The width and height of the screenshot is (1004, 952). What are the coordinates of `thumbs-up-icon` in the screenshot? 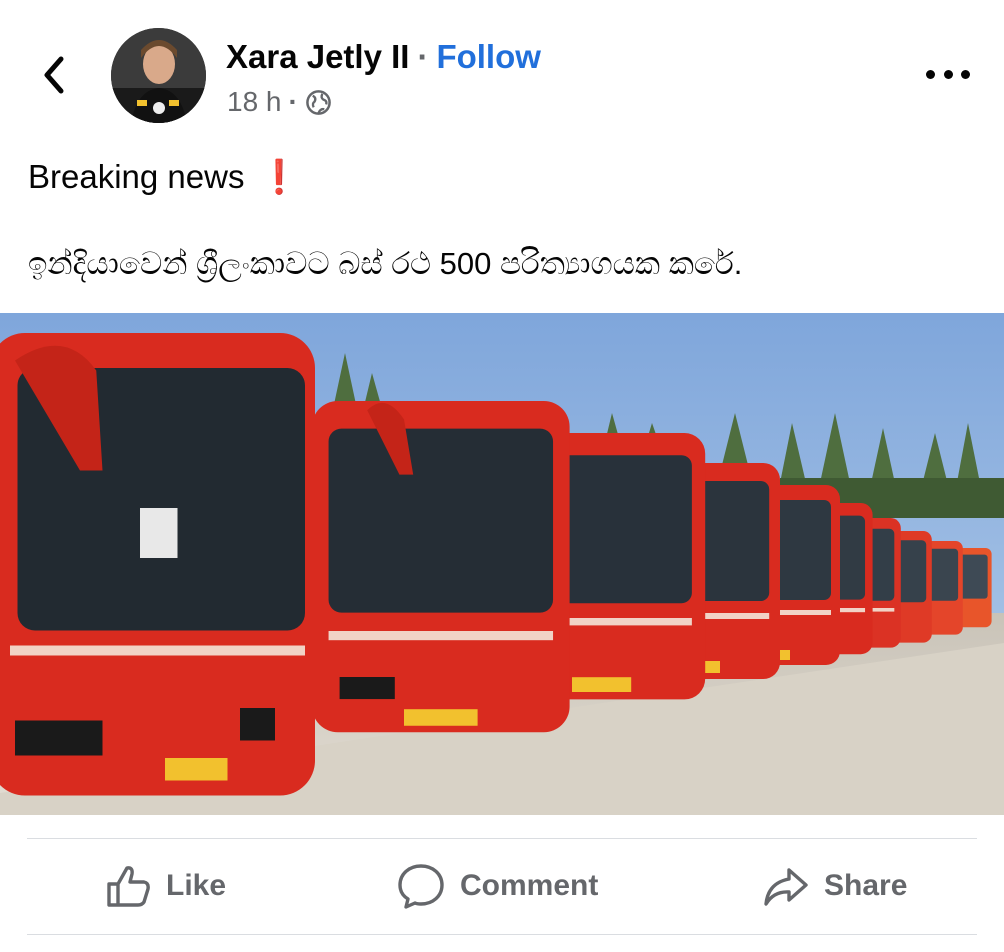 It's located at (128, 886).